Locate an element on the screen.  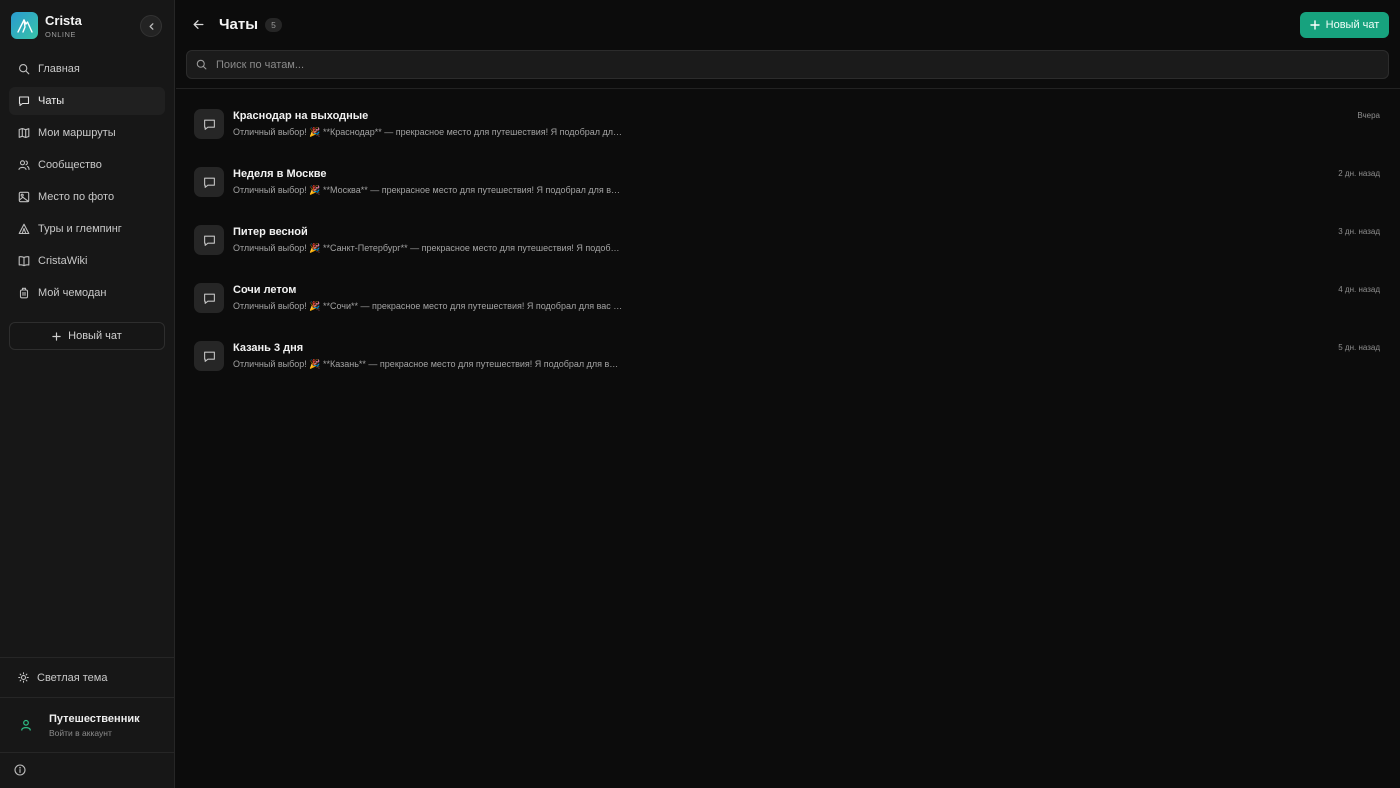
user-name: Путешественник is located at coordinates (94, 718).